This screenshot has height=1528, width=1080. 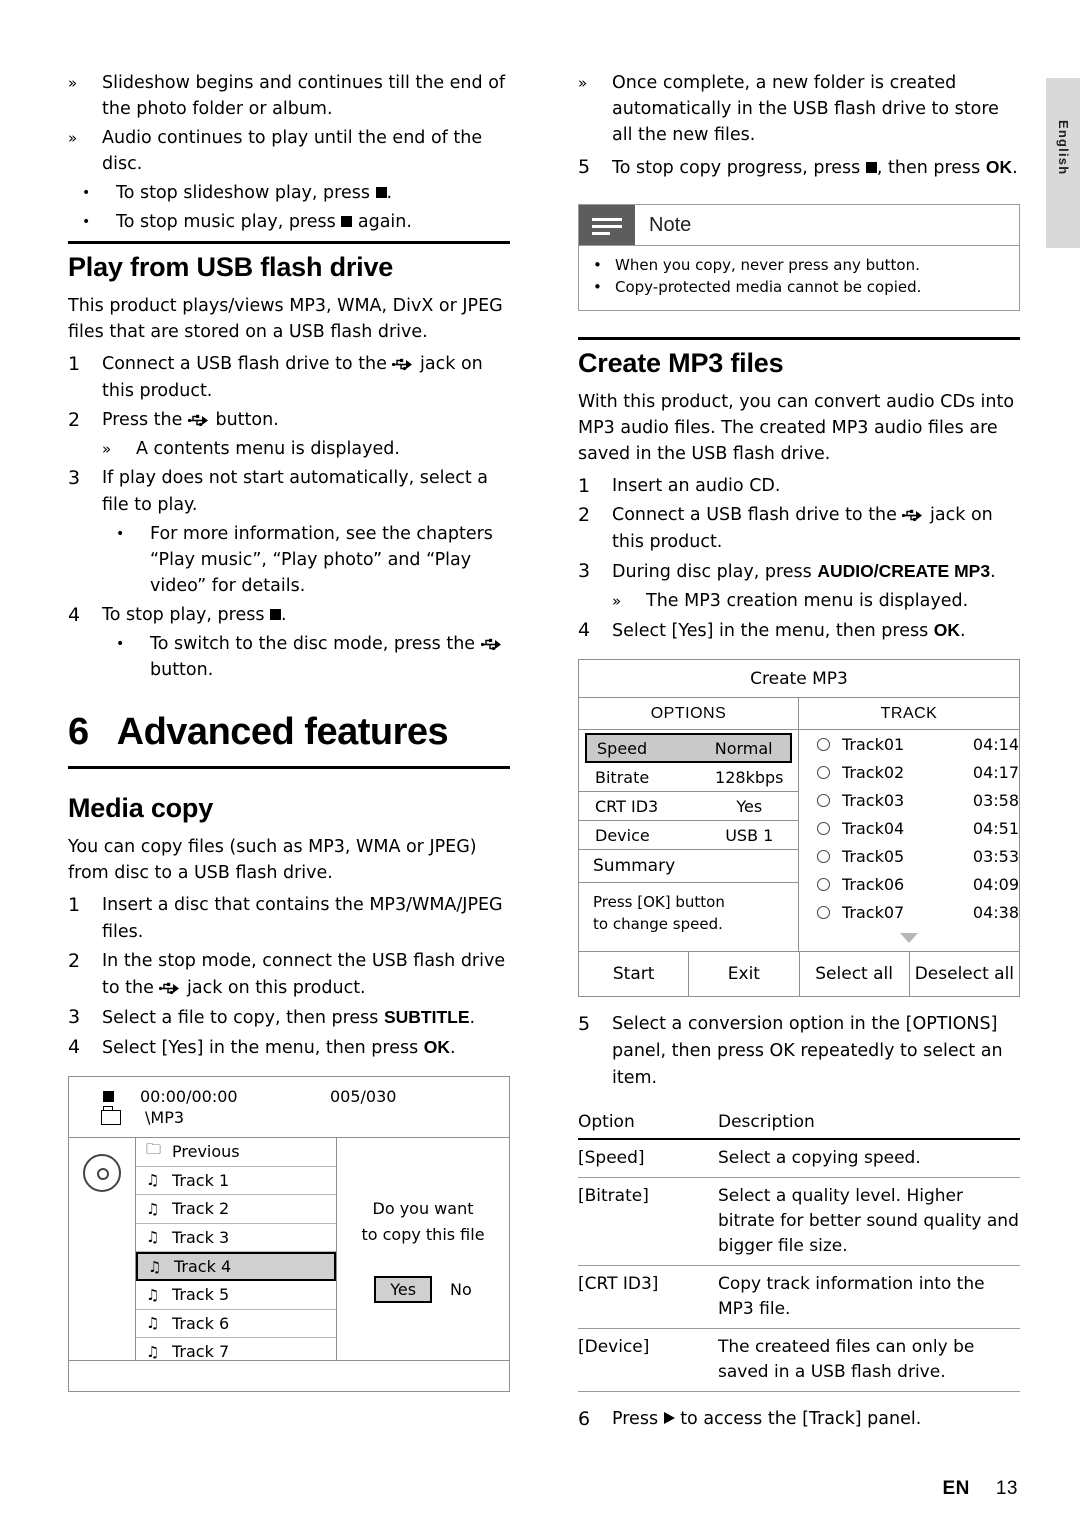 What do you see at coordinates (799, 1124) in the screenshot?
I see `table-header-row: Option Description` at bounding box center [799, 1124].